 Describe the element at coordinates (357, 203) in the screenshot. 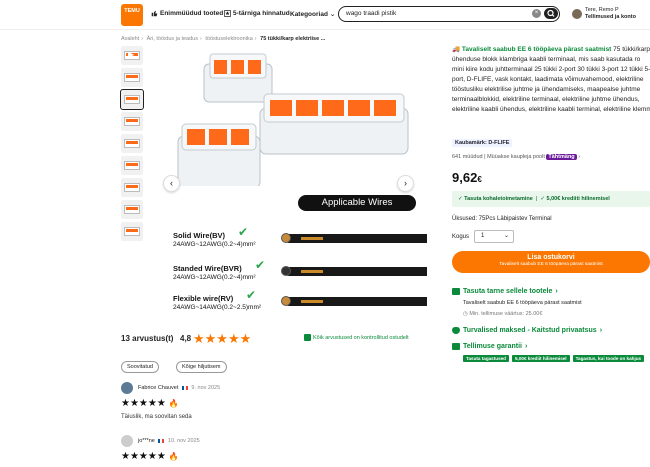

I see `applicable-wires-label: Applicable Wires` at that location.